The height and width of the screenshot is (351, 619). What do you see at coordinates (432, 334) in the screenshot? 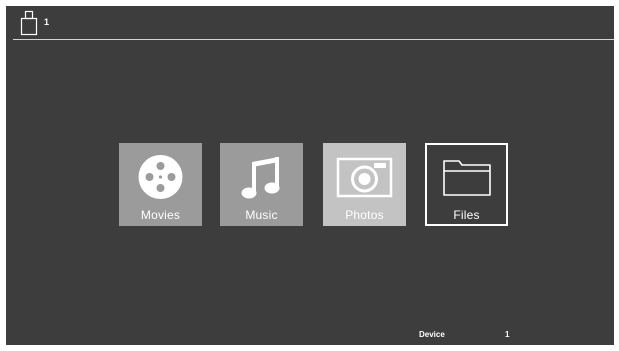
I see `device-status-label: Device` at bounding box center [432, 334].